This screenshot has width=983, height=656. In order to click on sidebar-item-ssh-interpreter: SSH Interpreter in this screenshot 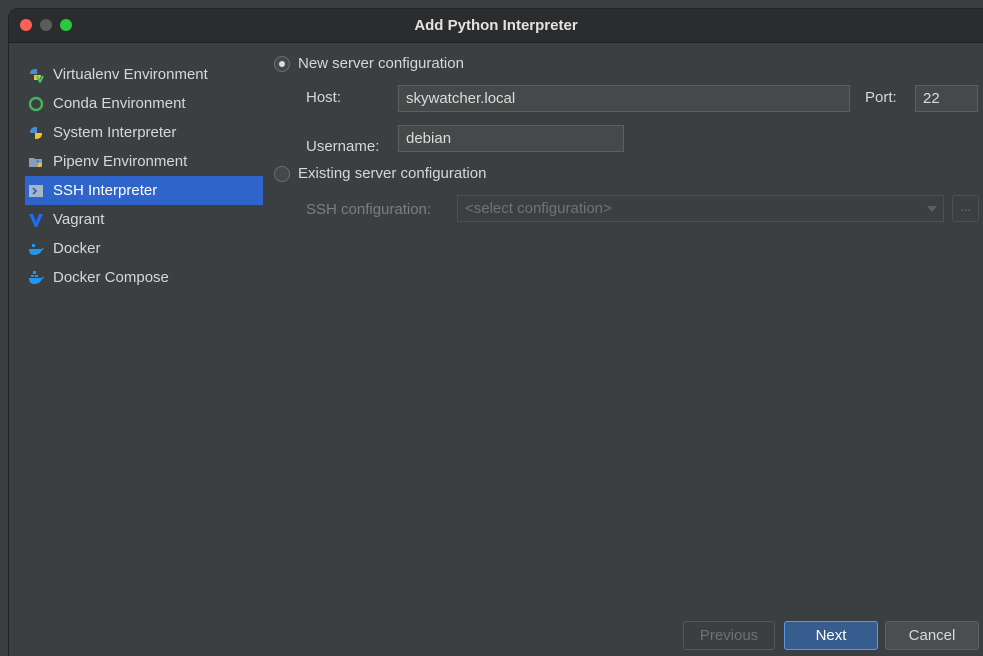, I will do `click(144, 190)`.